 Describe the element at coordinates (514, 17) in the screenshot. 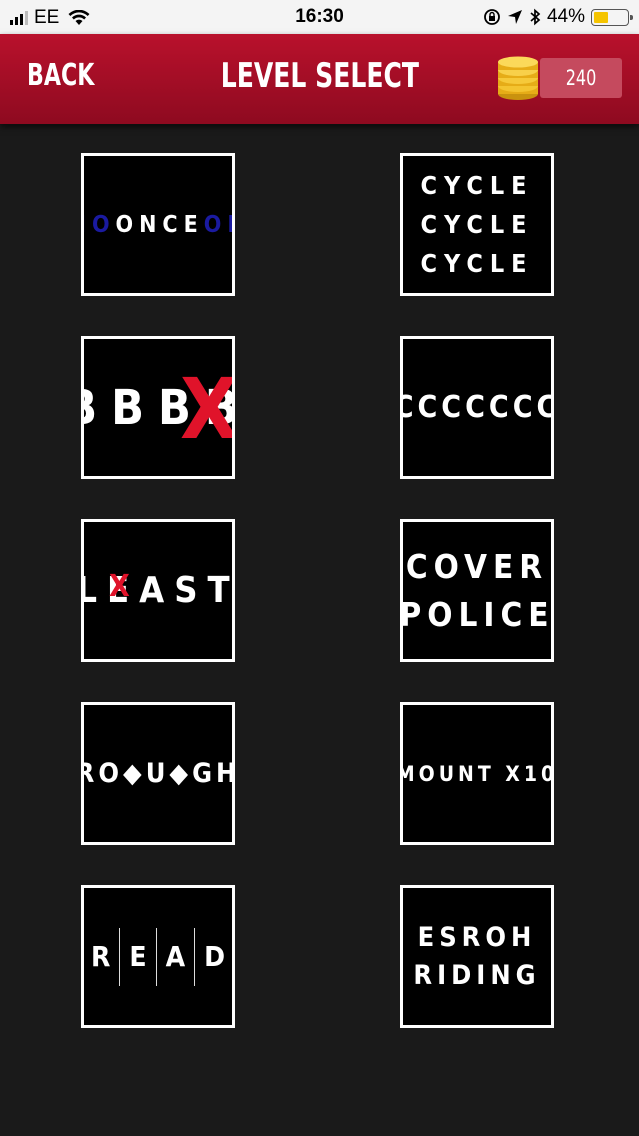

I see `location-icon` at that location.